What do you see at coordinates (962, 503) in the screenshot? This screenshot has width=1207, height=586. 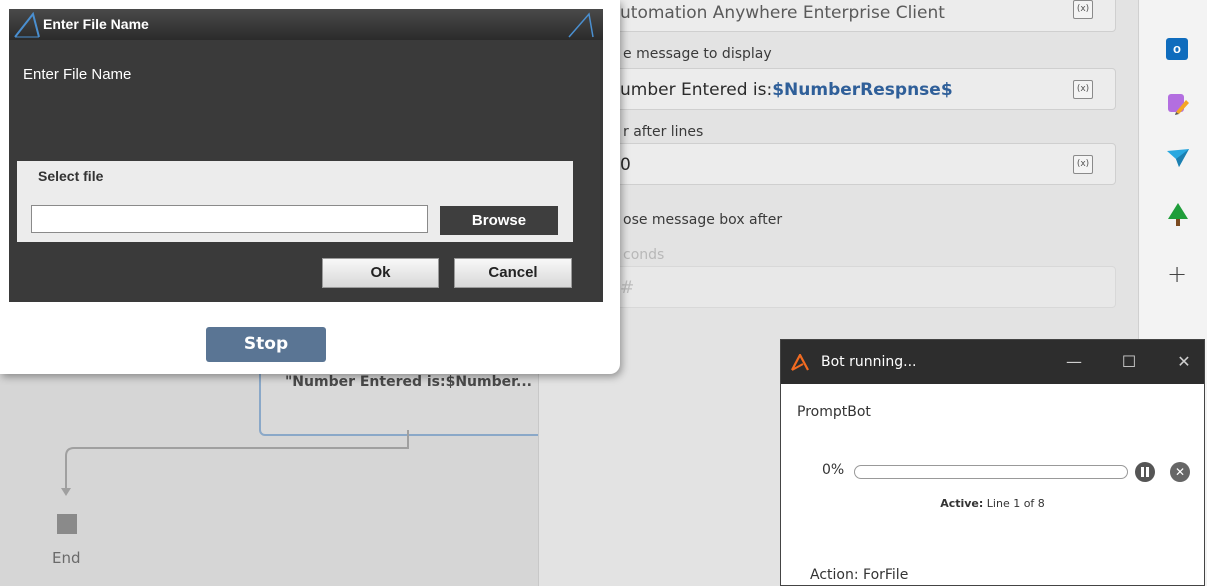 I see `active-label: Active:` at bounding box center [962, 503].